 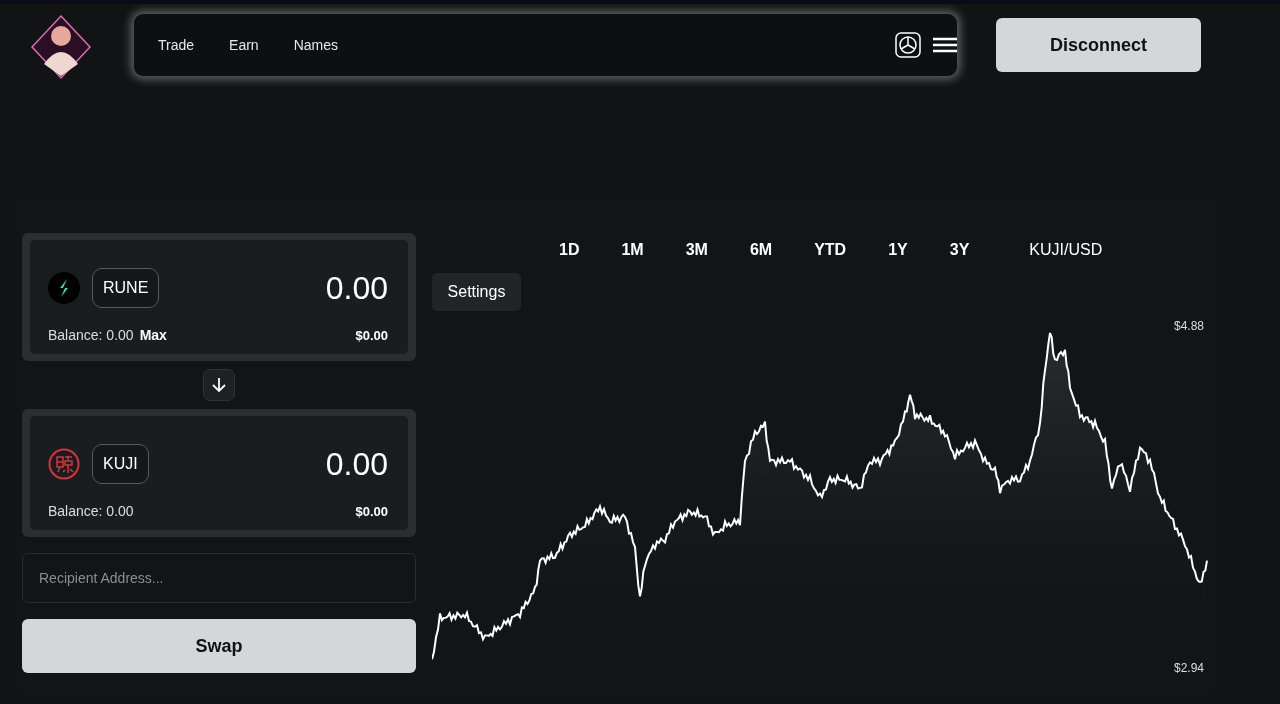 I want to click on token-select-button: RUNE, so click(x=126, y=288).